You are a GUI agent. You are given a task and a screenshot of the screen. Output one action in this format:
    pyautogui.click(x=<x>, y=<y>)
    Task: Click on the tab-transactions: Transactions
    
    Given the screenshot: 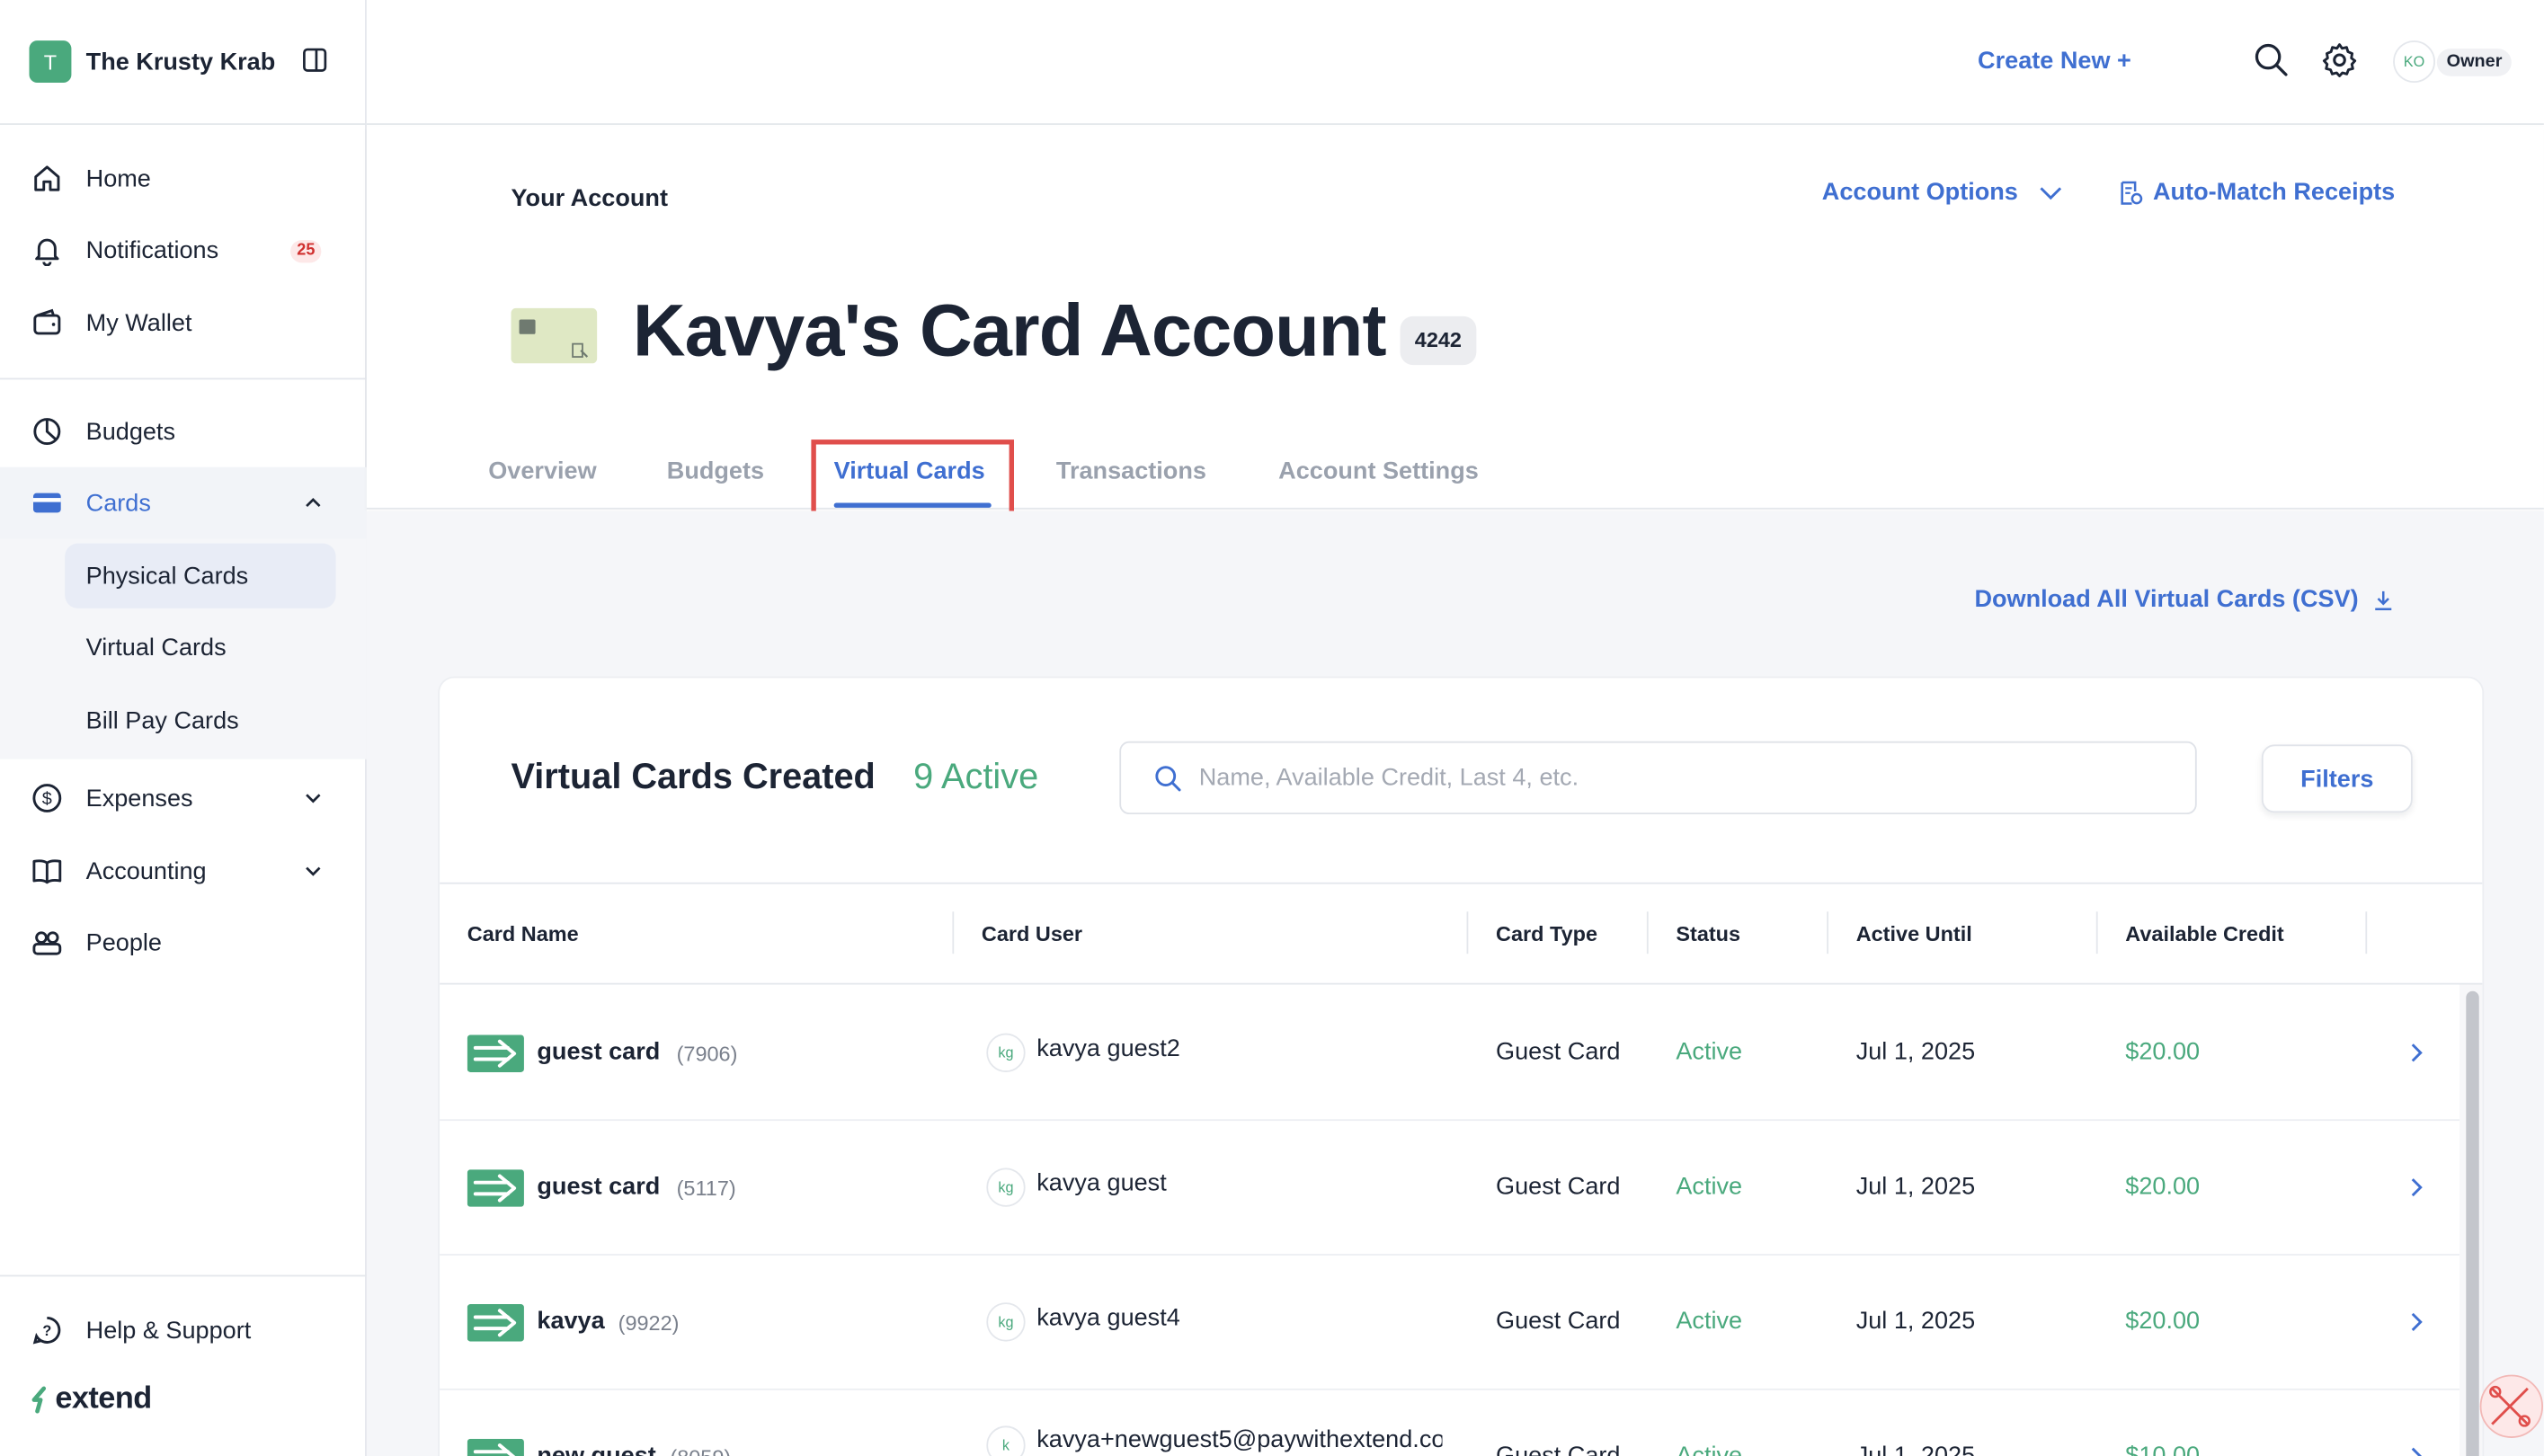 What is the action you would take?
    pyautogui.click(x=1131, y=471)
    